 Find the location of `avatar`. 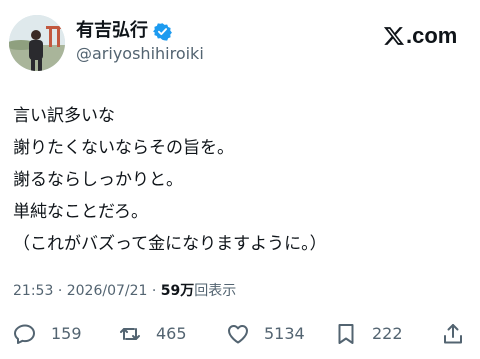

avatar is located at coordinates (37, 43).